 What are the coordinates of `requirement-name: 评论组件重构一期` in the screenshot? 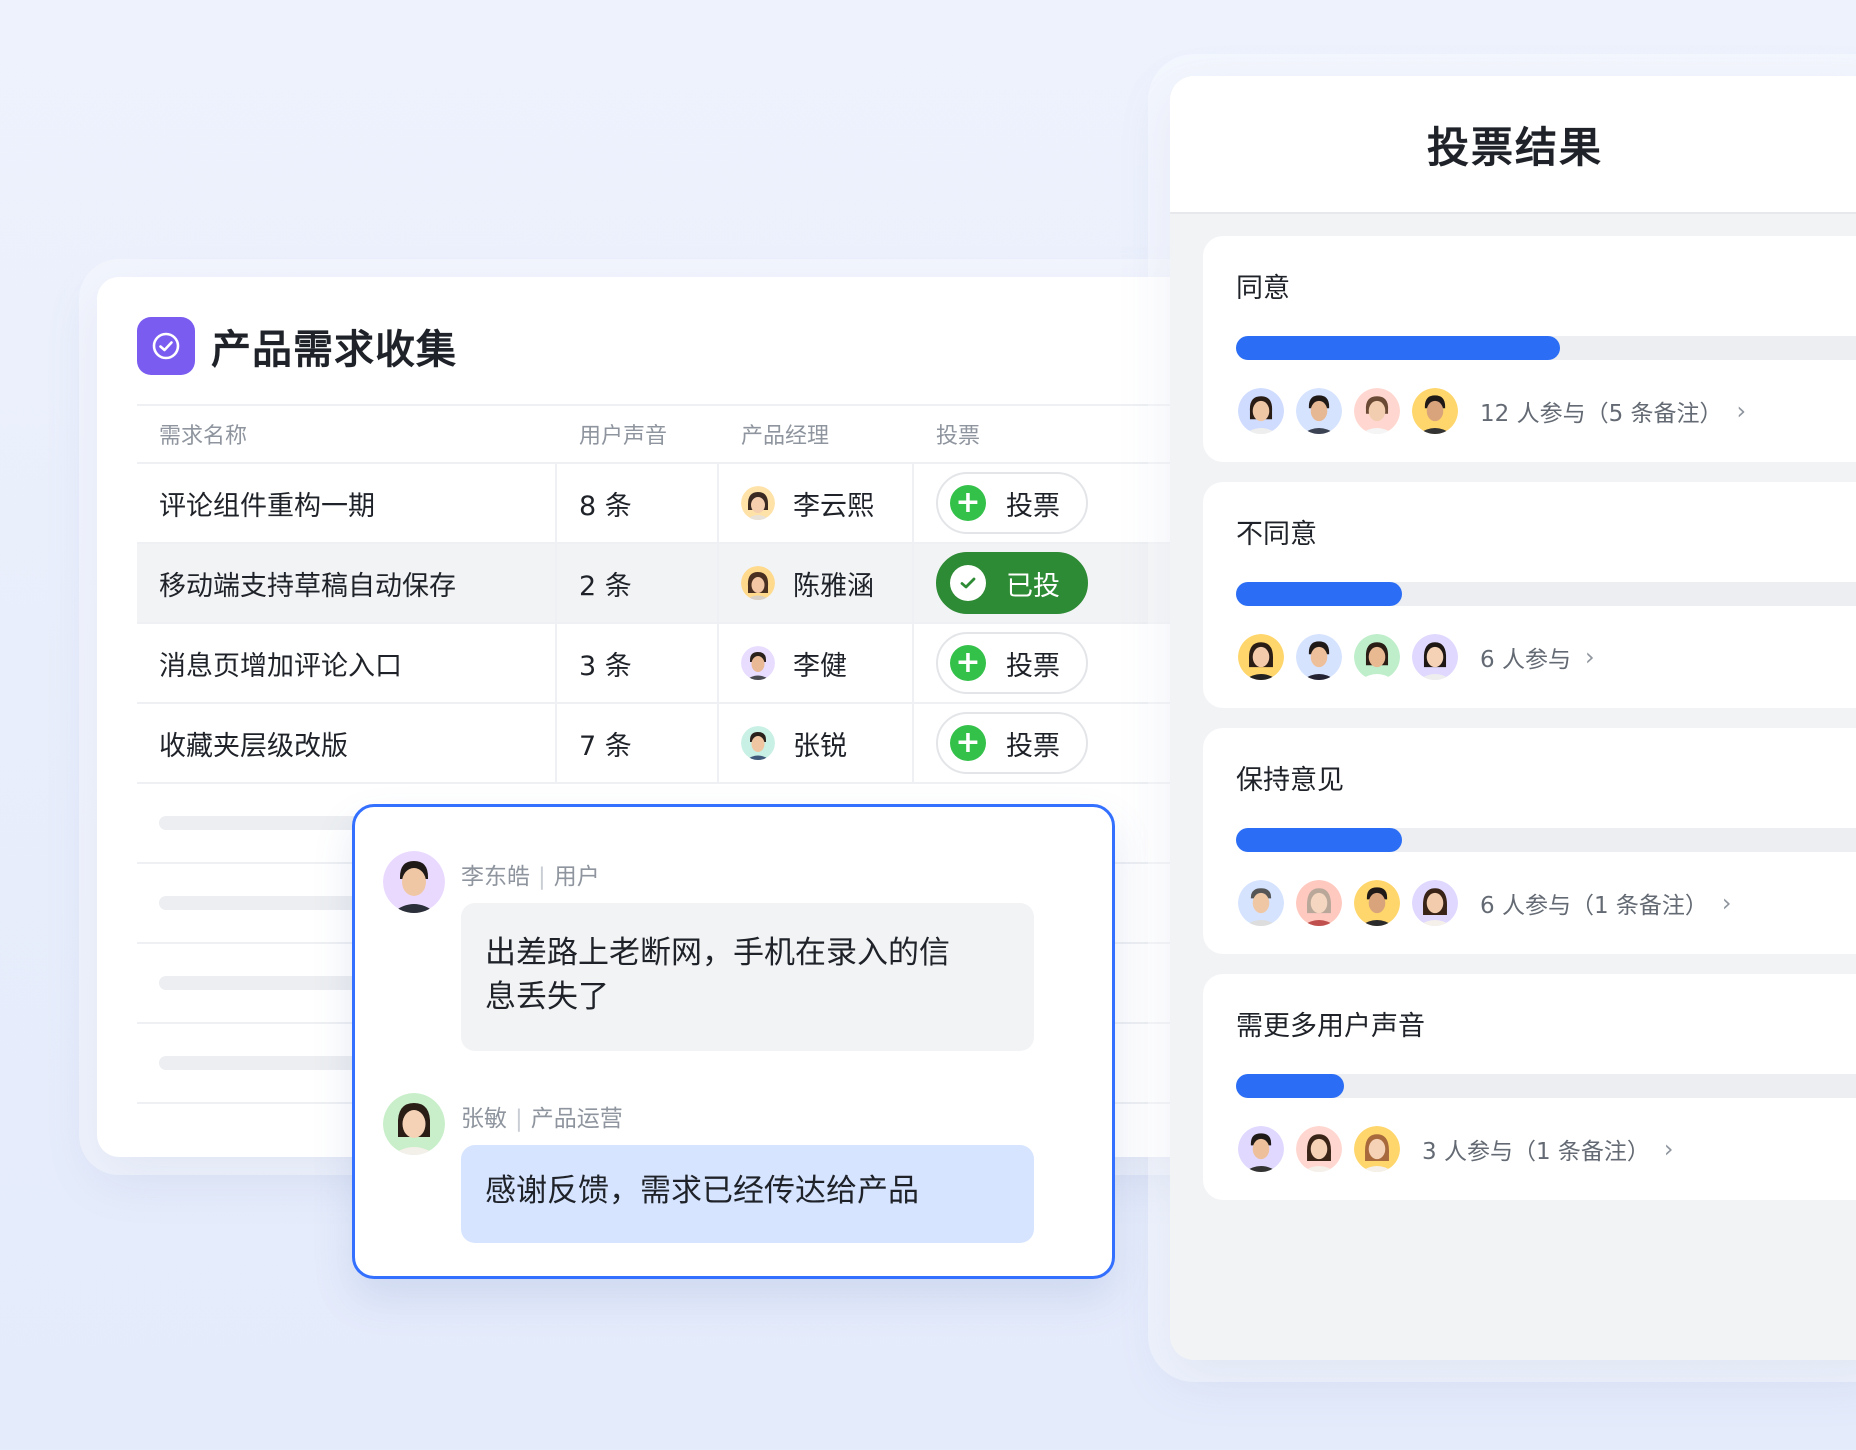 It's located at (347, 503).